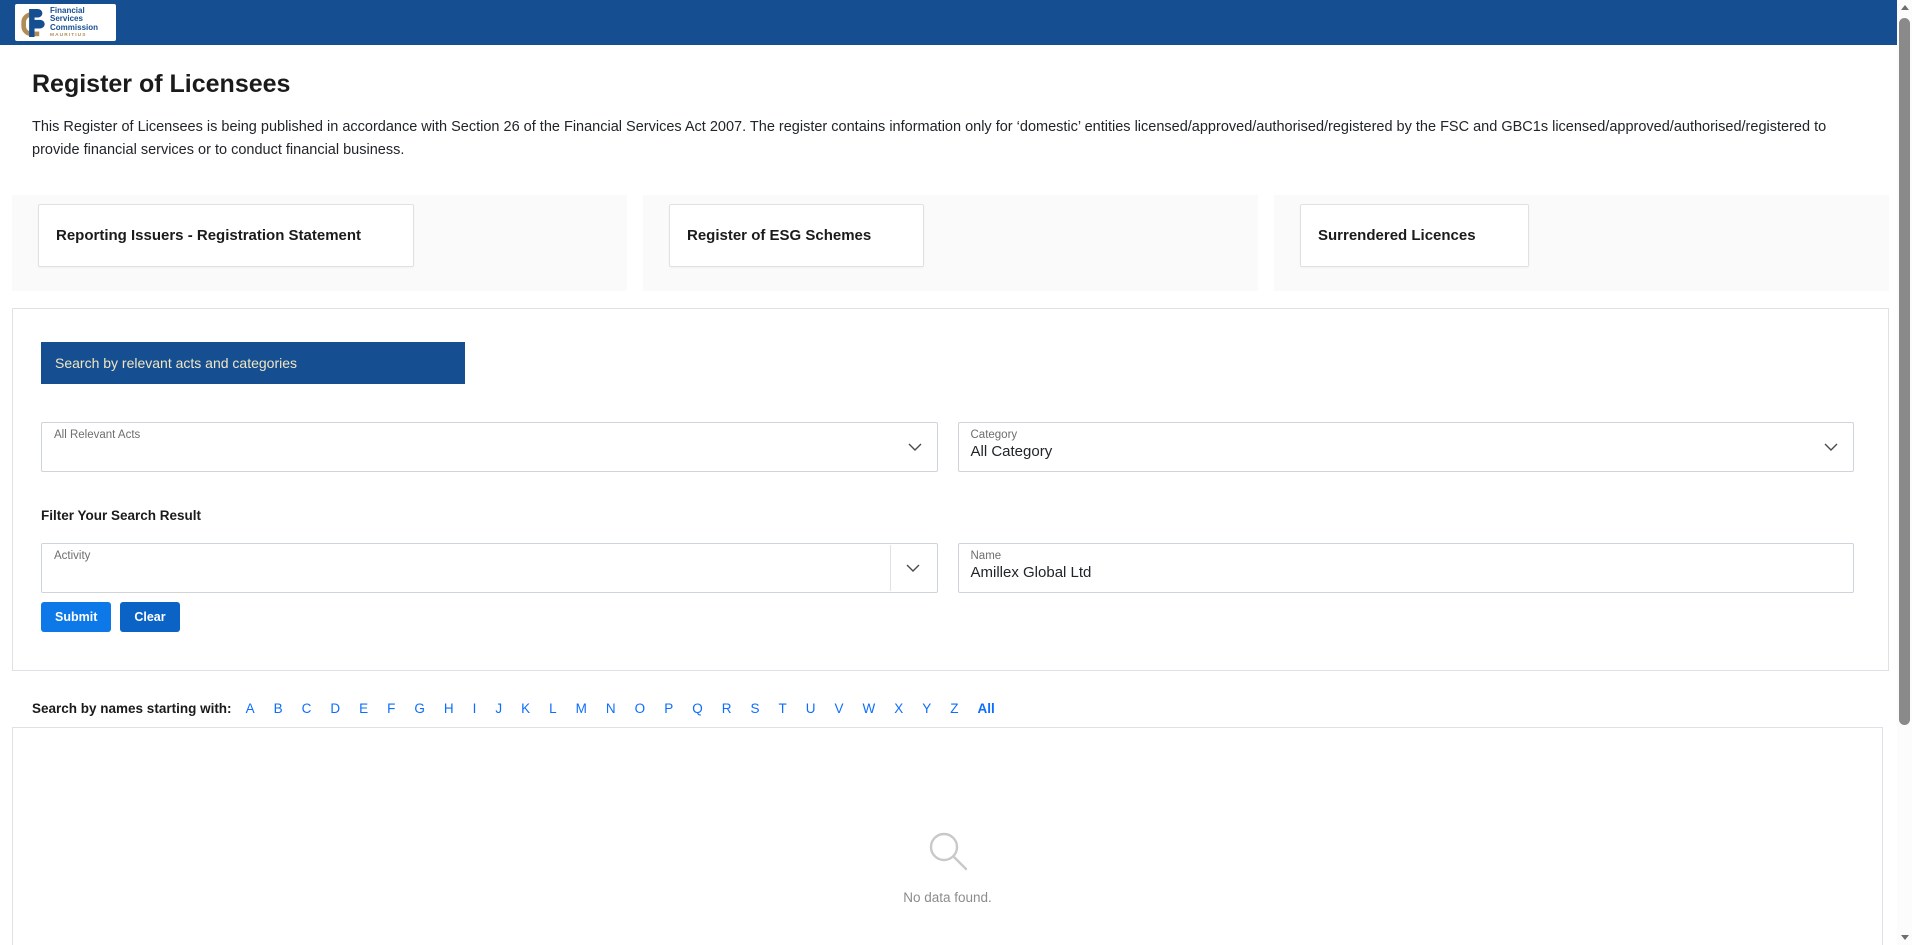 Image resolution: width=1912 pixels, height=945 pixels. I want to click on fsc-logo: Financial Services Commission MAURITIUS, so click(65, 22).